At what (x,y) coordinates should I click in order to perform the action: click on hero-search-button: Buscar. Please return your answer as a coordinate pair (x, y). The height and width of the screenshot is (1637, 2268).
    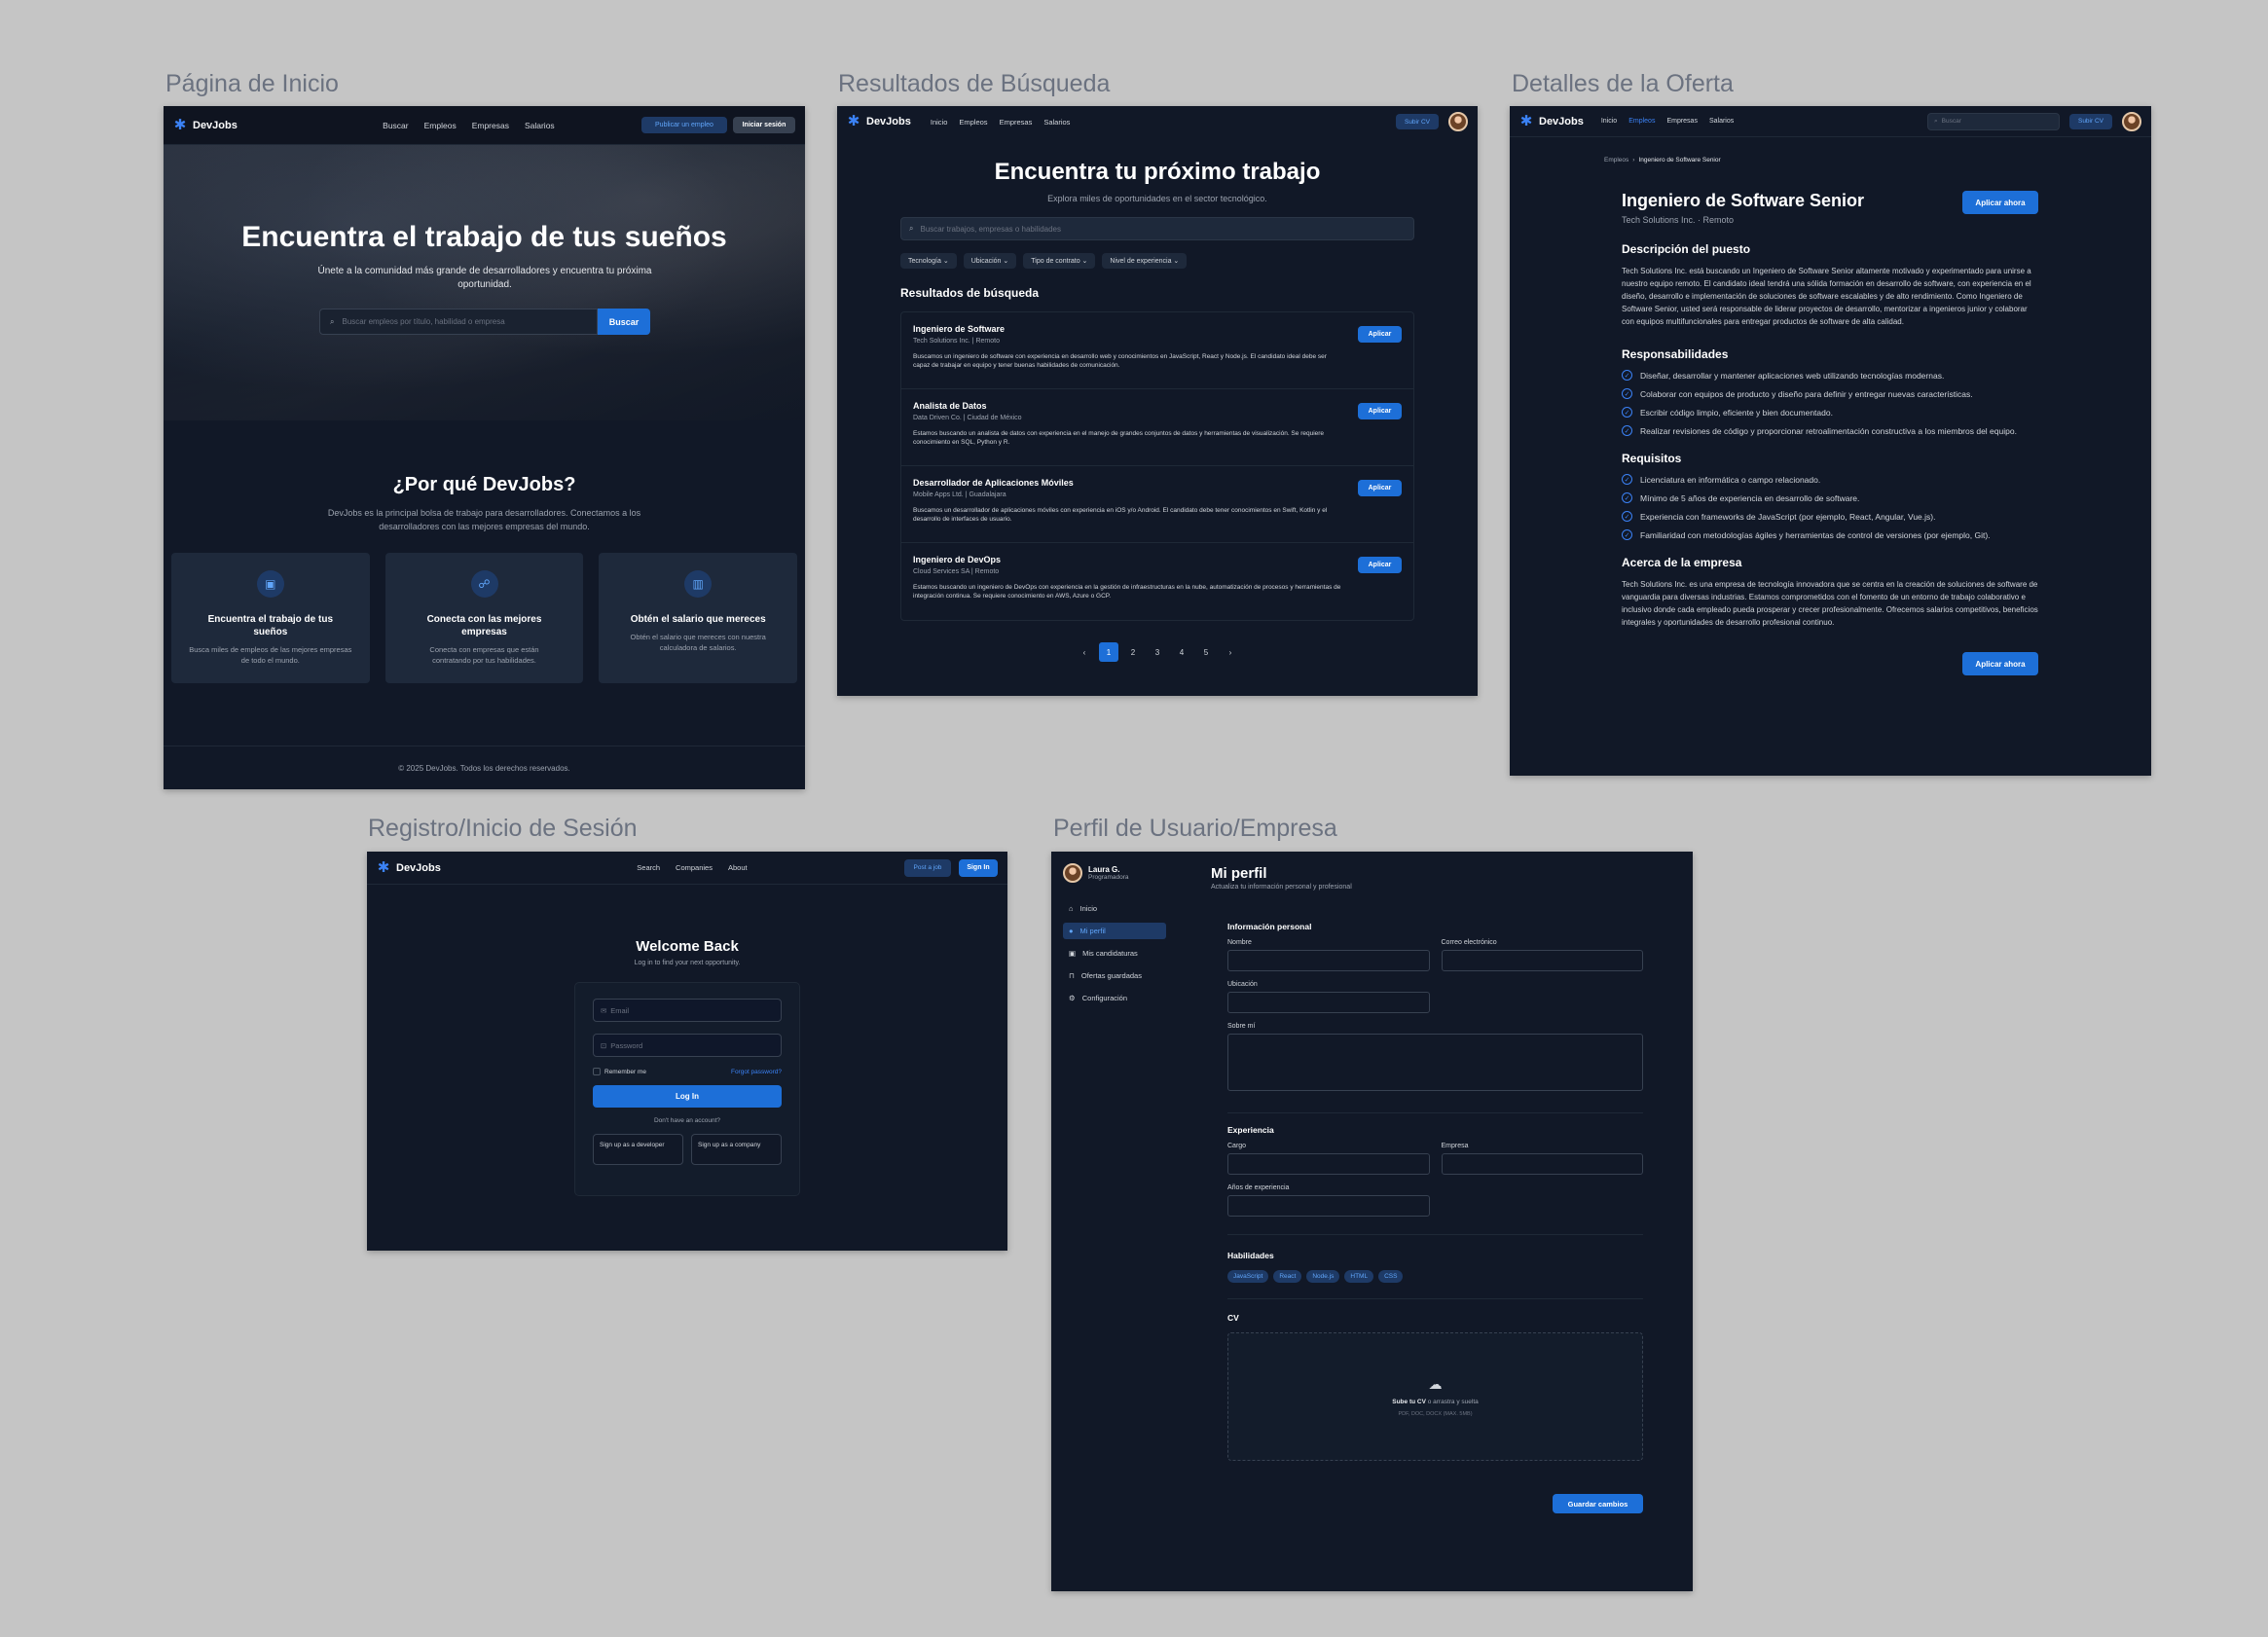
    Looking at the image, I should click on (624, 322).